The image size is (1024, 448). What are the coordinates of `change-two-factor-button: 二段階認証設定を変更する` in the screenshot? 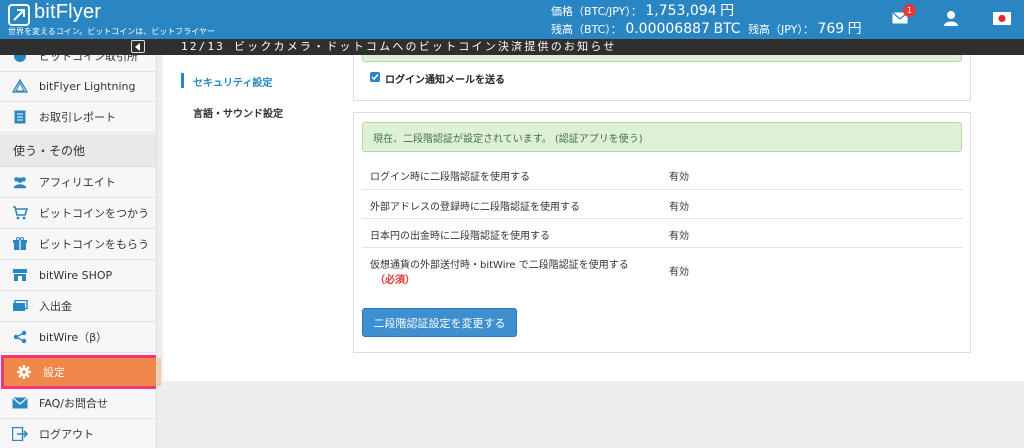 It's located at (439, 322).